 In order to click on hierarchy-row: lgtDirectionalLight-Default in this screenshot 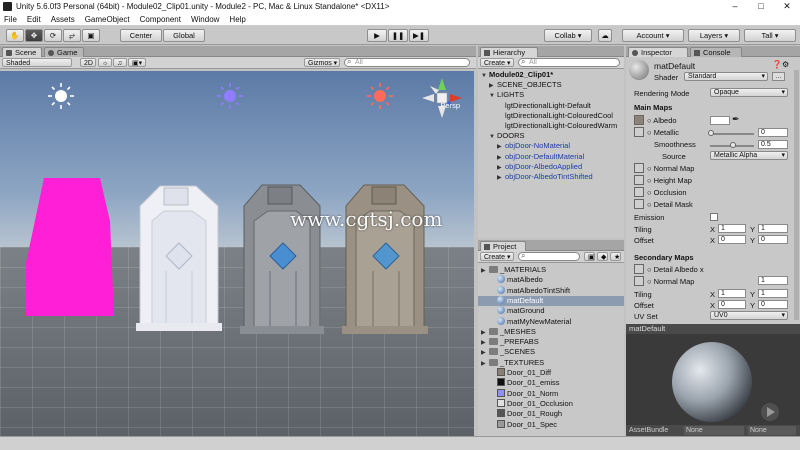, I will do `click(551, 106)`.